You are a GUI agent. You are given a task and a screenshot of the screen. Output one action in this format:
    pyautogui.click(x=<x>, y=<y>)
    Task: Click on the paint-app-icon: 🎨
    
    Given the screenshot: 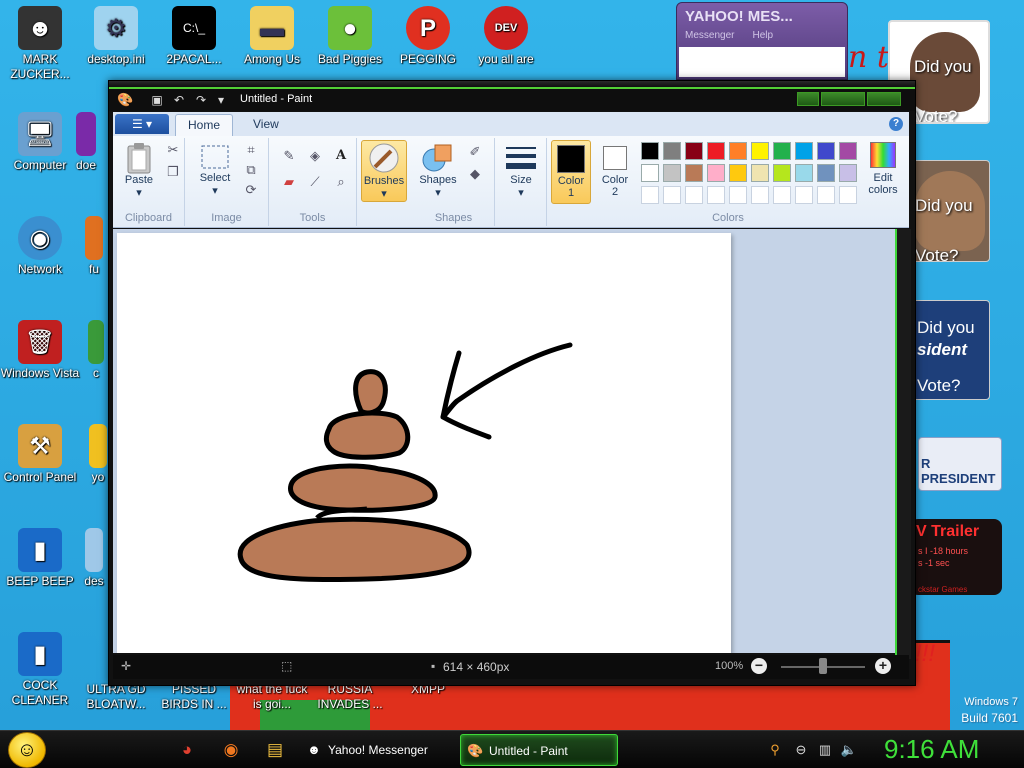 What is the action you would take?
    pyautogui.click(x=125, y=100)
    